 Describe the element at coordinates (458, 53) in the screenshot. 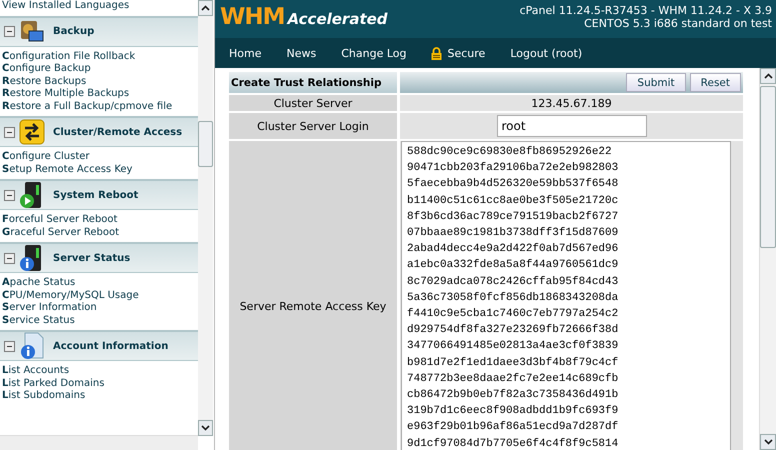

I see `nav-link: Secure` at that location.